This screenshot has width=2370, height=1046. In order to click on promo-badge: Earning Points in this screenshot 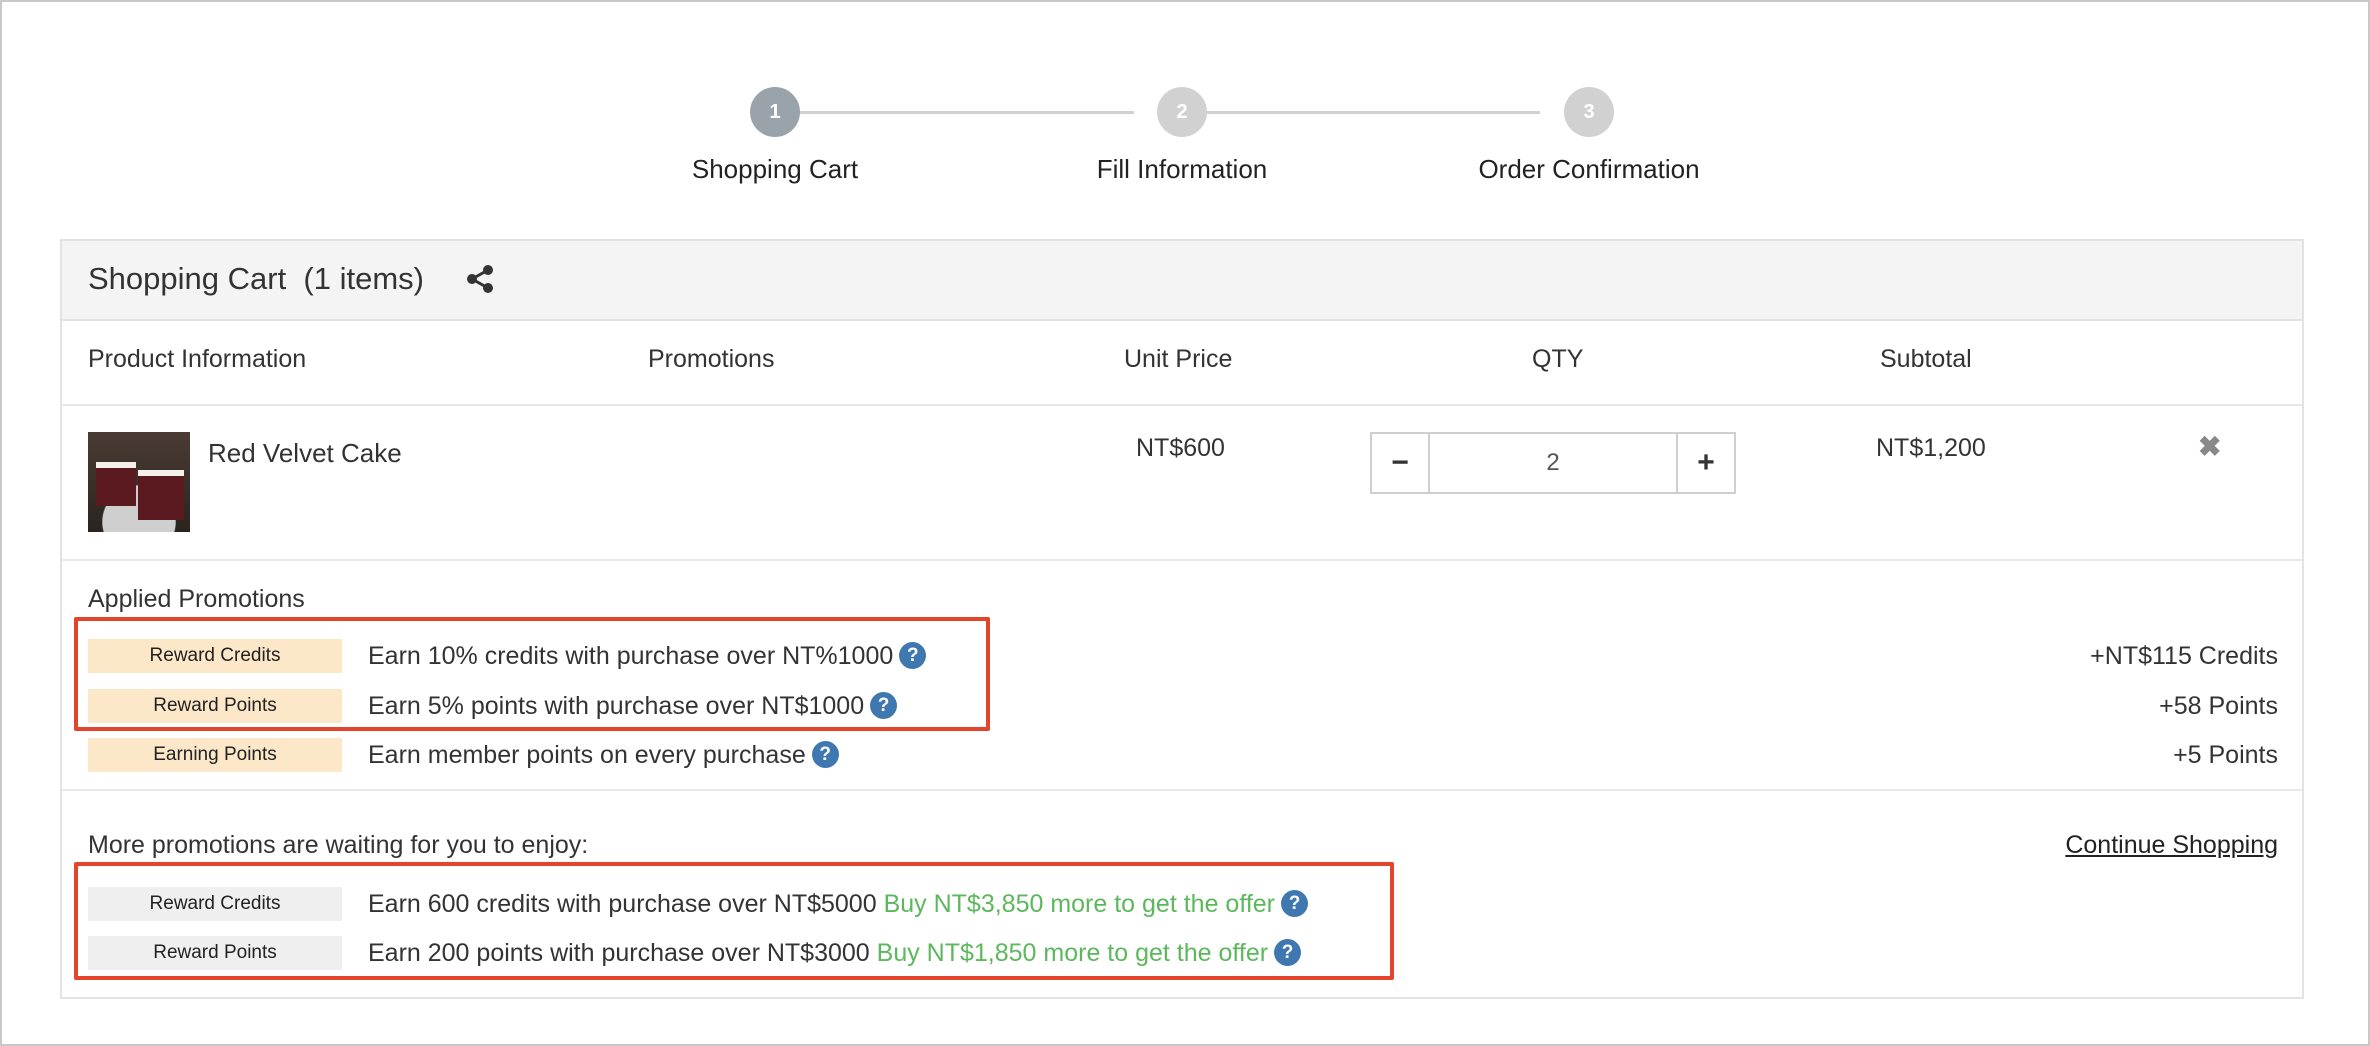, I will do `click(215, 755)`.